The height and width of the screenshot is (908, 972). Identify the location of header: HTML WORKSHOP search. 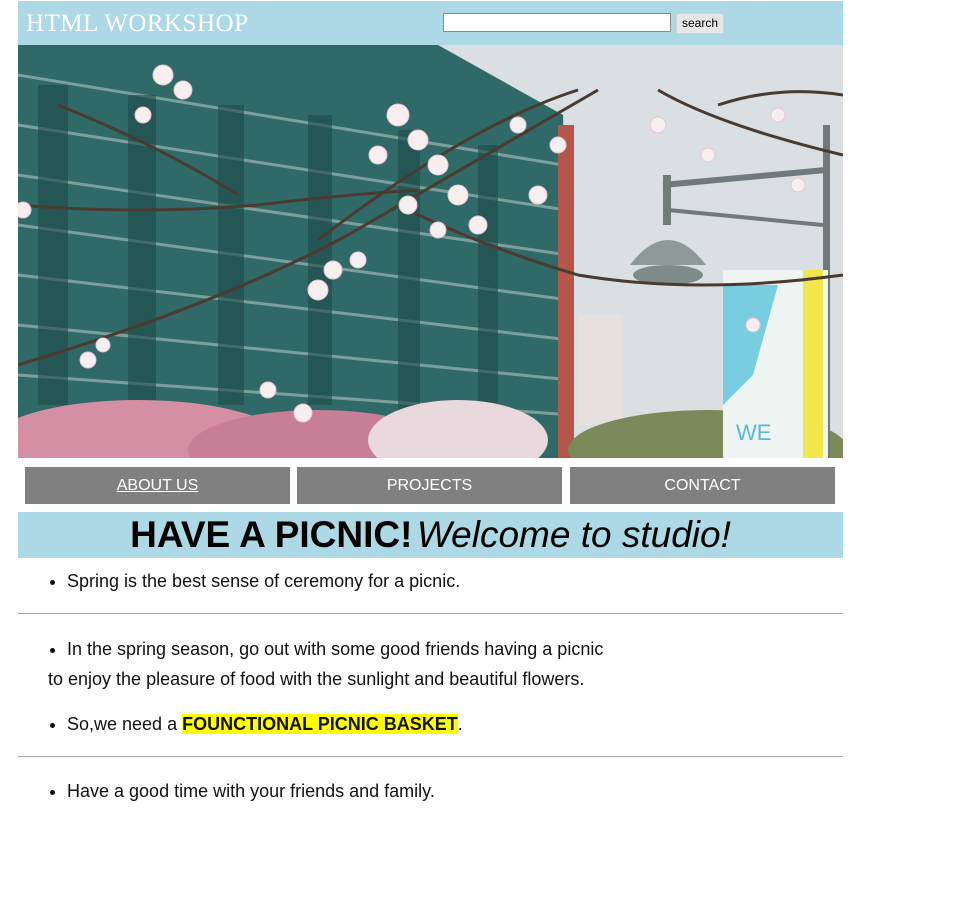
(430, 23).